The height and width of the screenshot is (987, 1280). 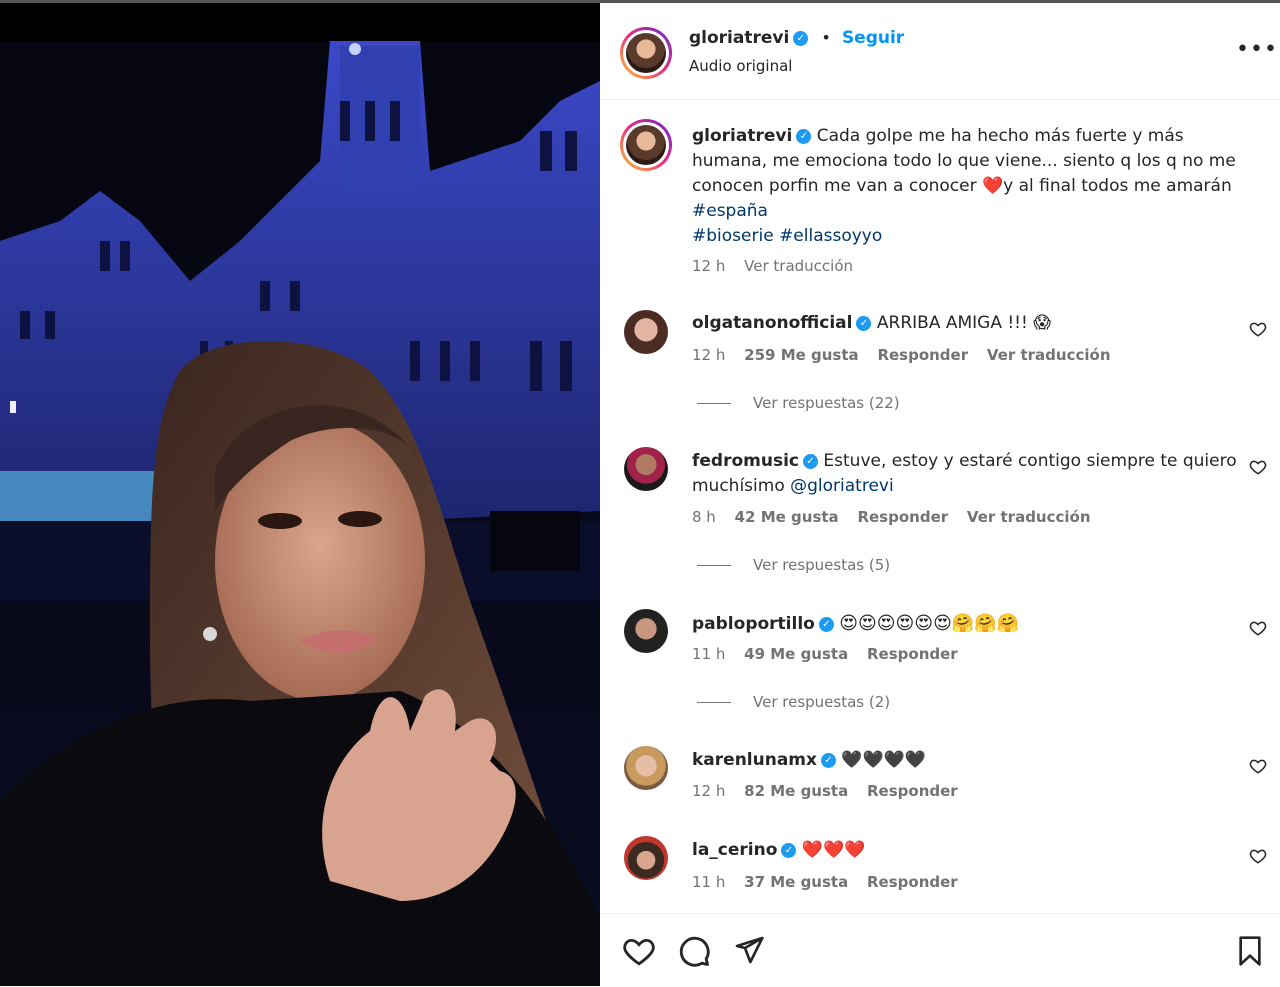 What do you see at coordinates (694, 951) in the screenshot?
I see `comment-bubble-icon` at bounding box center [694, 951].